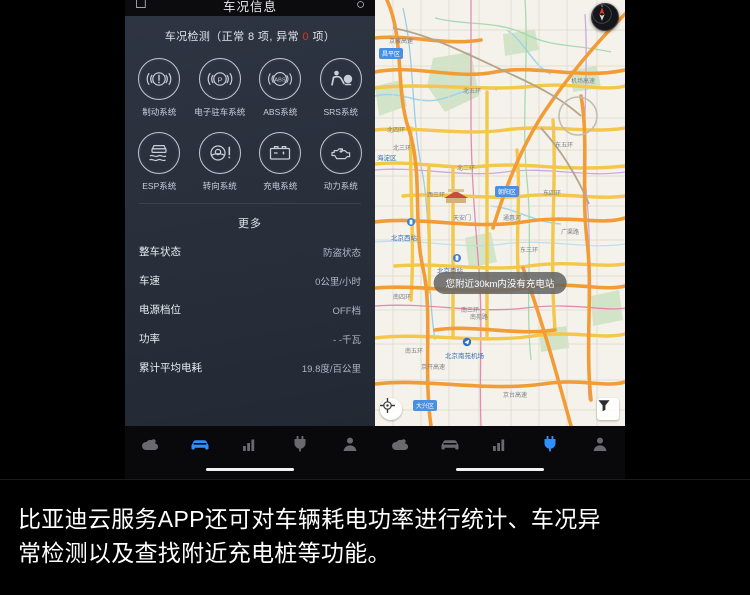  I want to click on system-item-esp: ESP系统, so click(159, 162).